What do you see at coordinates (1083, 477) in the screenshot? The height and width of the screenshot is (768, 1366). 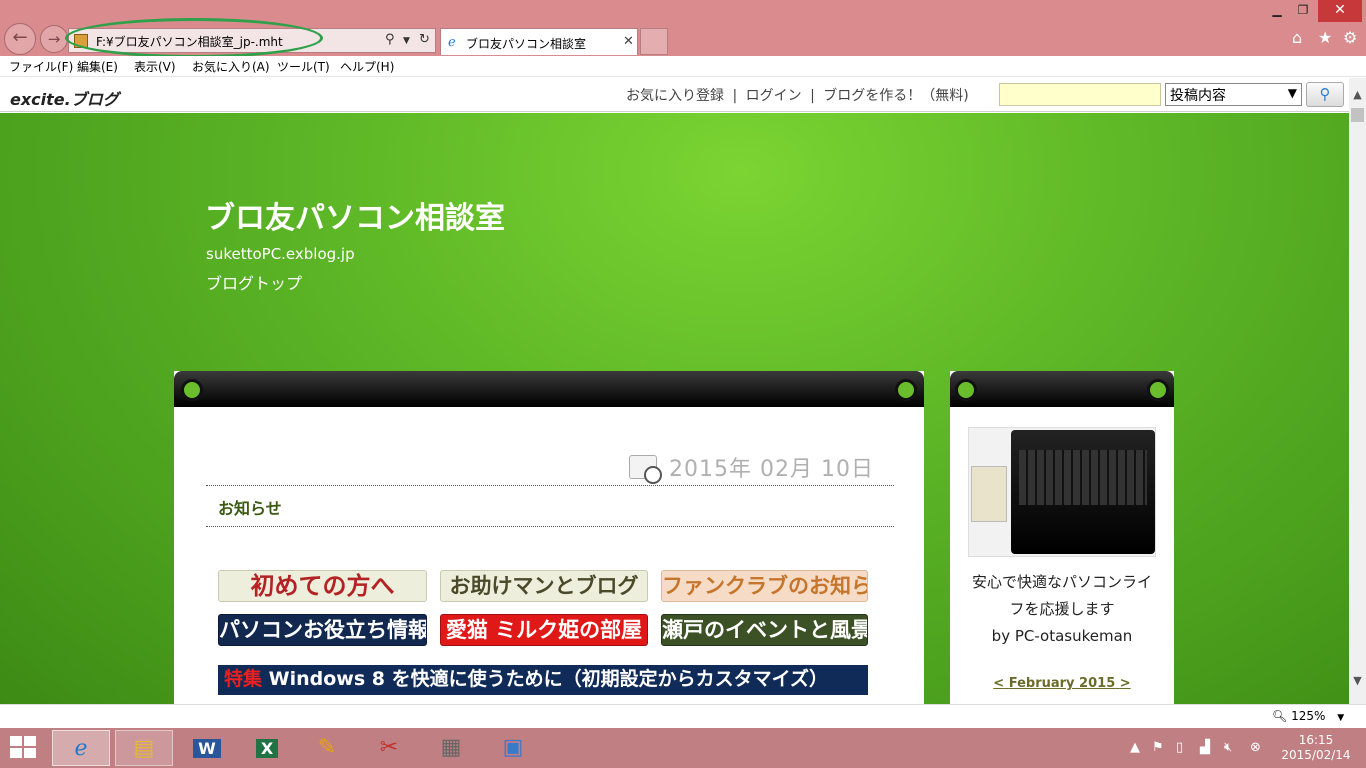 I see `keyboard-graphic` at bounding box center [1083, 477].